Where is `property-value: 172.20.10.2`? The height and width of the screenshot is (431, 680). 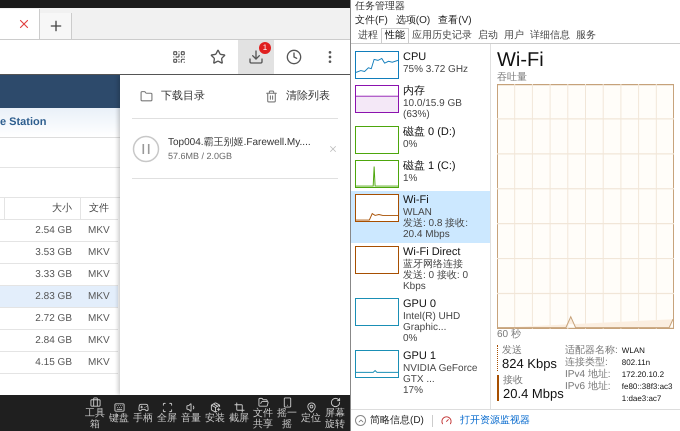
property-value: 172.20.10.2 is located at coordinates (644, 375).